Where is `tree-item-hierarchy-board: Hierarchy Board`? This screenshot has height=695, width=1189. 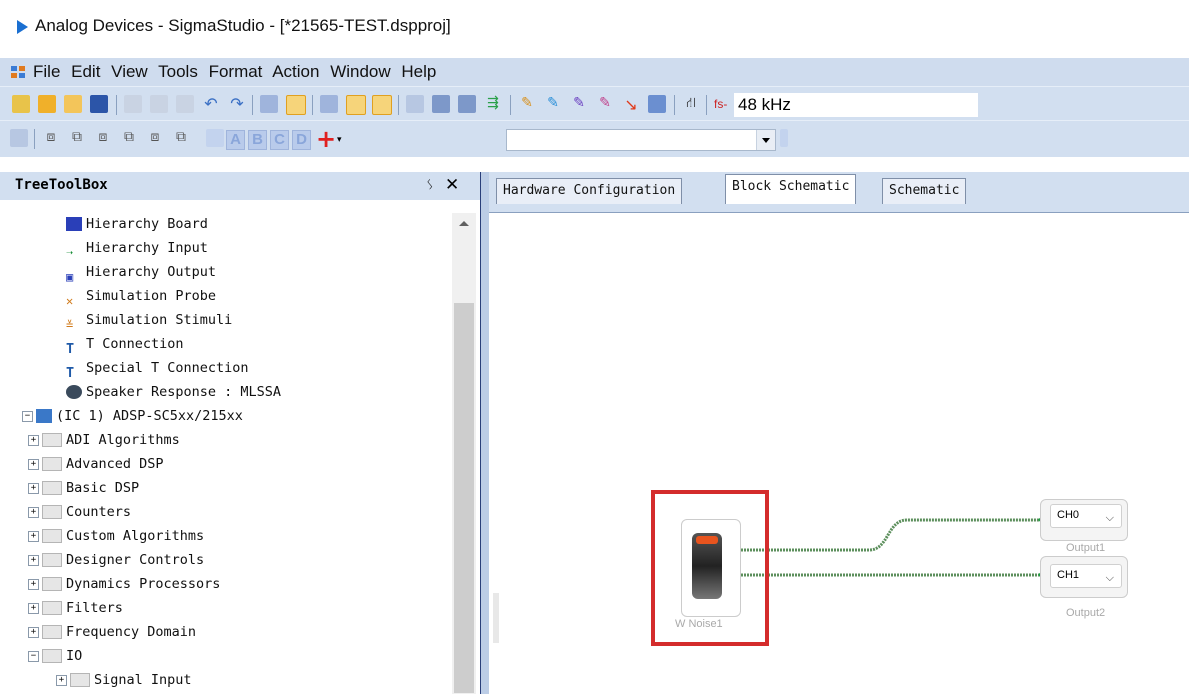 tree-item-hierarchy-board: Hierarchy Board is located at coordinates (137, 224).